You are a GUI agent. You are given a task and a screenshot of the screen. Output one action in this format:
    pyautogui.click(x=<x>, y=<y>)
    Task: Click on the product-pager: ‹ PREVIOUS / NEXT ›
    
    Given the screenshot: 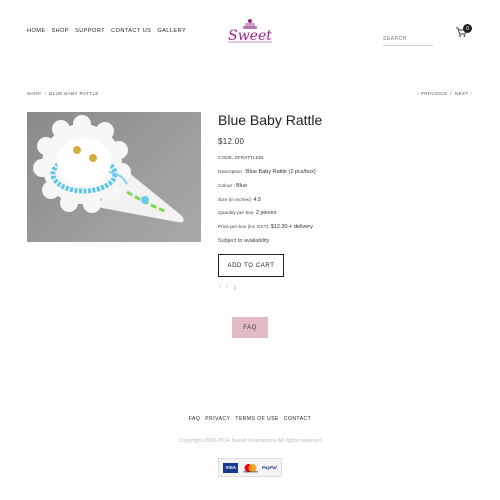 What is the action you would take?
    pyautogui.click(x=444, y=93)
    